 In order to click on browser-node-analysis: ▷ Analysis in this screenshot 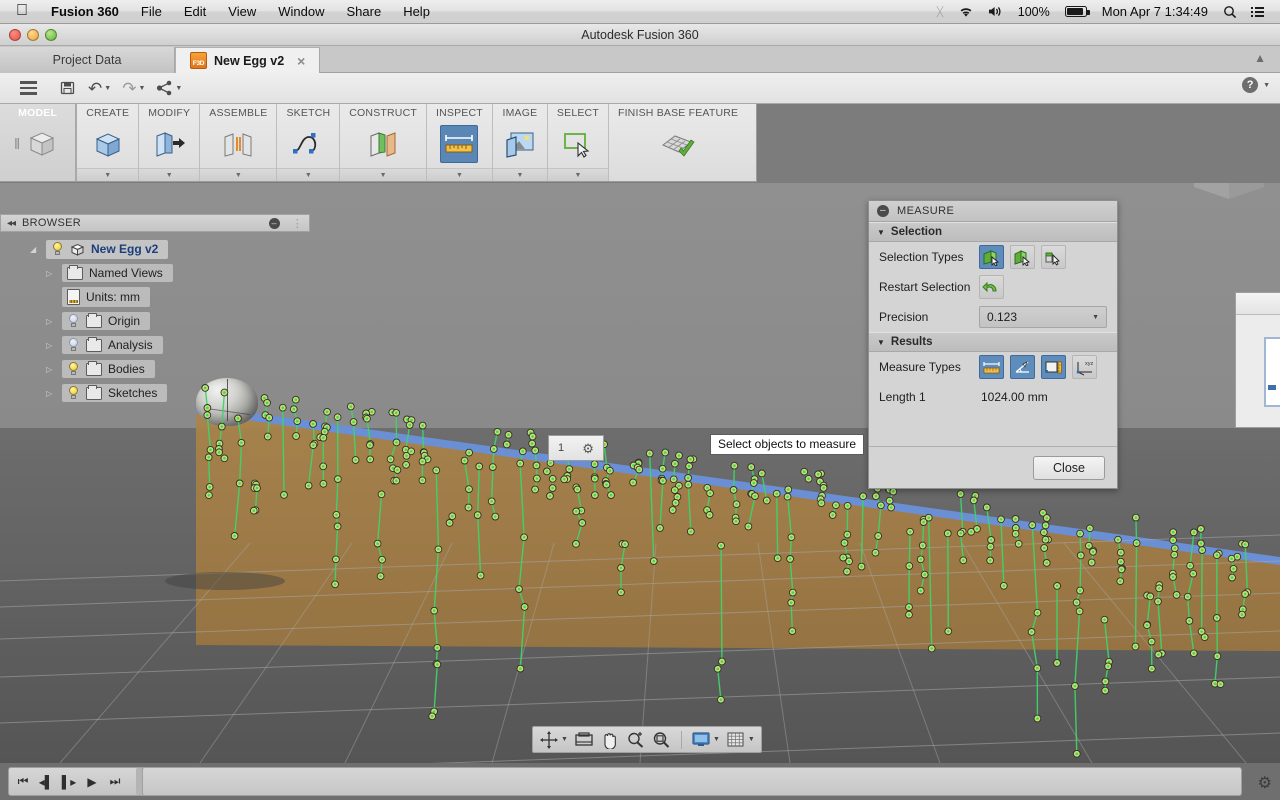, I will do `click(155, 345)`.